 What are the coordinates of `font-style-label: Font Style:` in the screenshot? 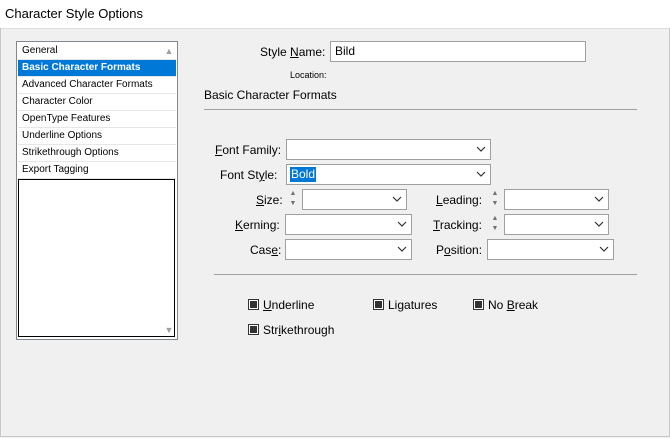 It's located at (249, 175).